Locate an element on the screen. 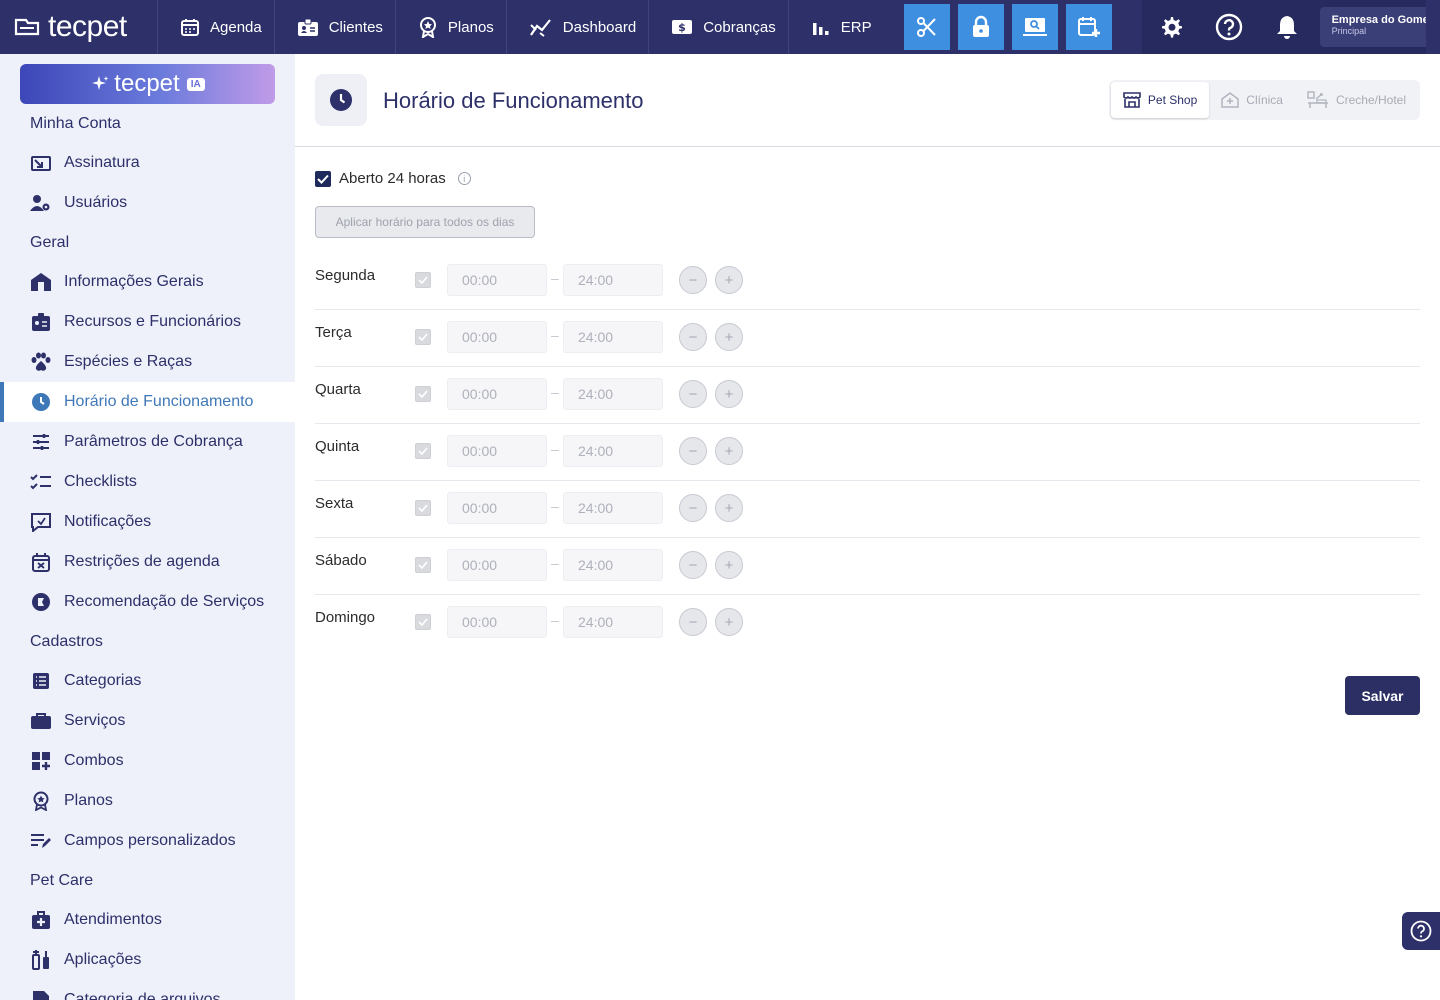 This screenshot has width=1440, height=1000. sidebar-item-horario-funcionamento: Horário de Funcionamento is located at coordinates (147, 402).